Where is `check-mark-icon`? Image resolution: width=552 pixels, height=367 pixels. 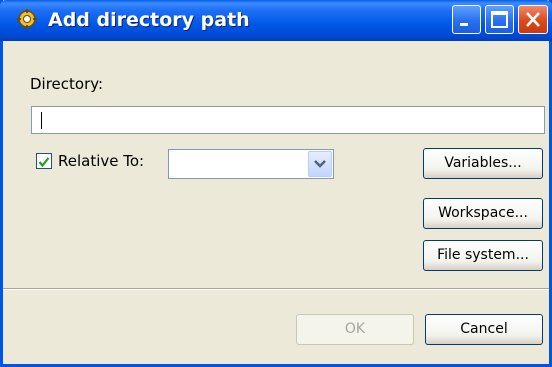
check-mark-icon is located at coordinates (44, 162).